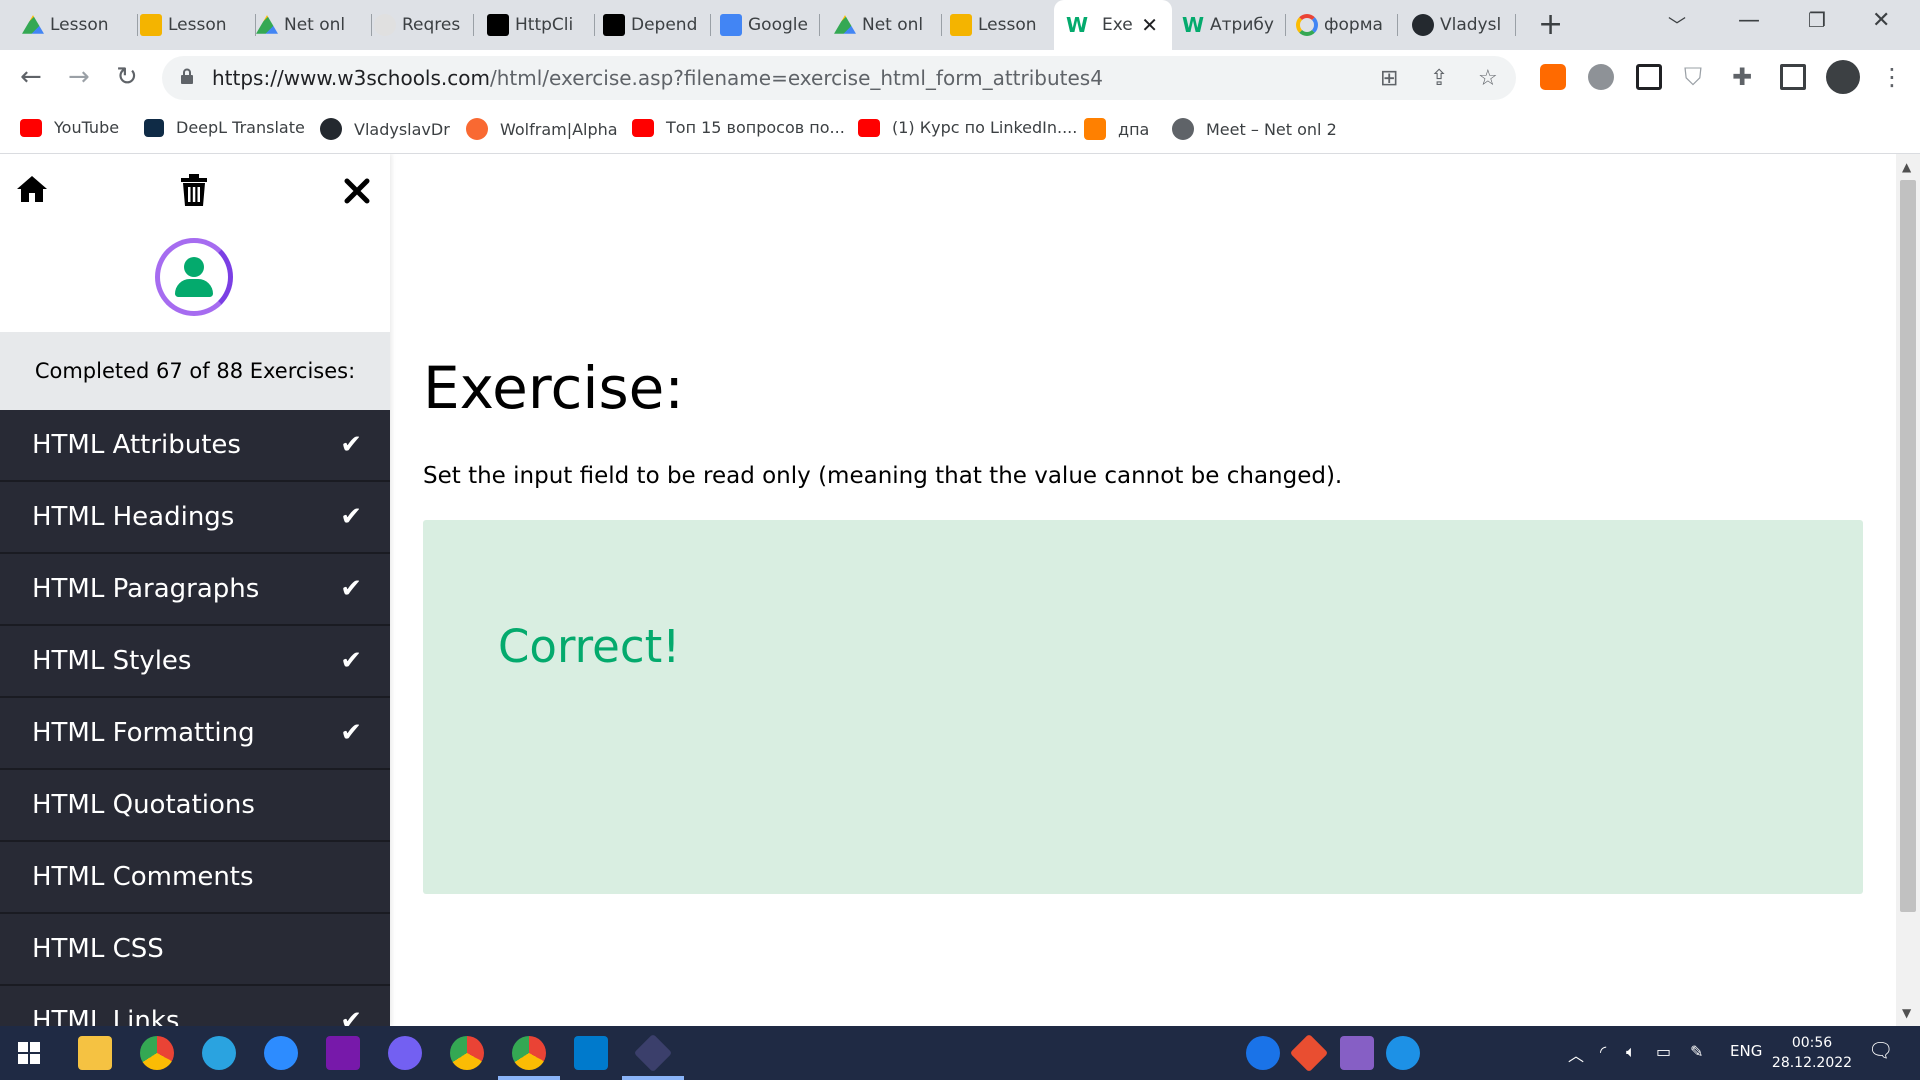  Describe the element at coordinates (657, 25) in the screenshot. I see `browser-tab: Depend` at that location.